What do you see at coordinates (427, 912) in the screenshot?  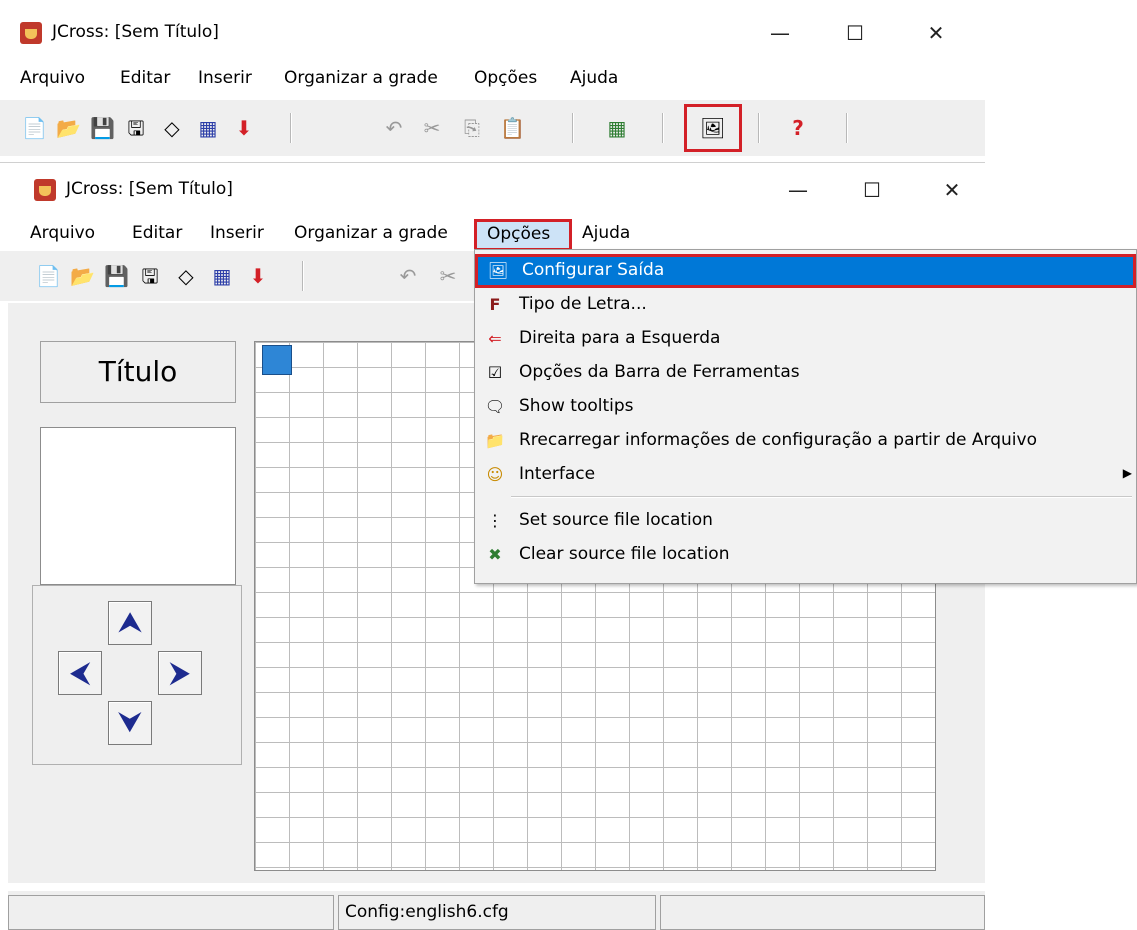 I see `status-config-text: Config:english6.cfg` at bounding box center [427, 912].